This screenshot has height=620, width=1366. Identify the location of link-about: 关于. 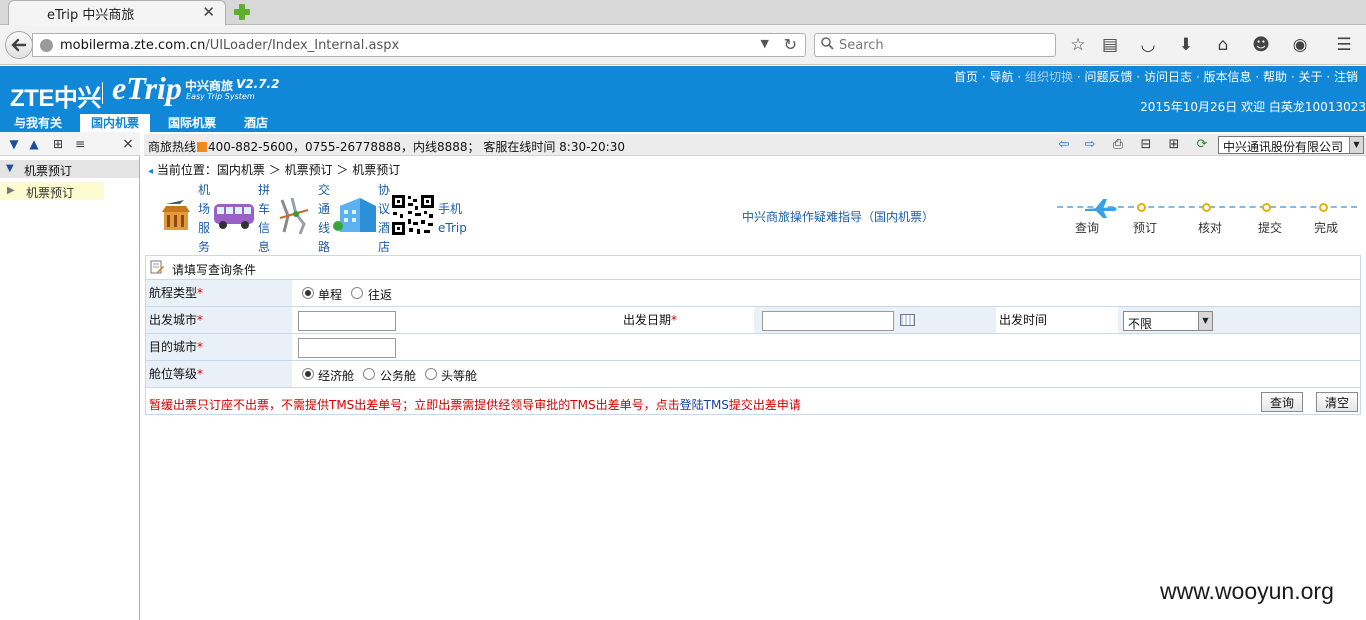
(1310, 77).